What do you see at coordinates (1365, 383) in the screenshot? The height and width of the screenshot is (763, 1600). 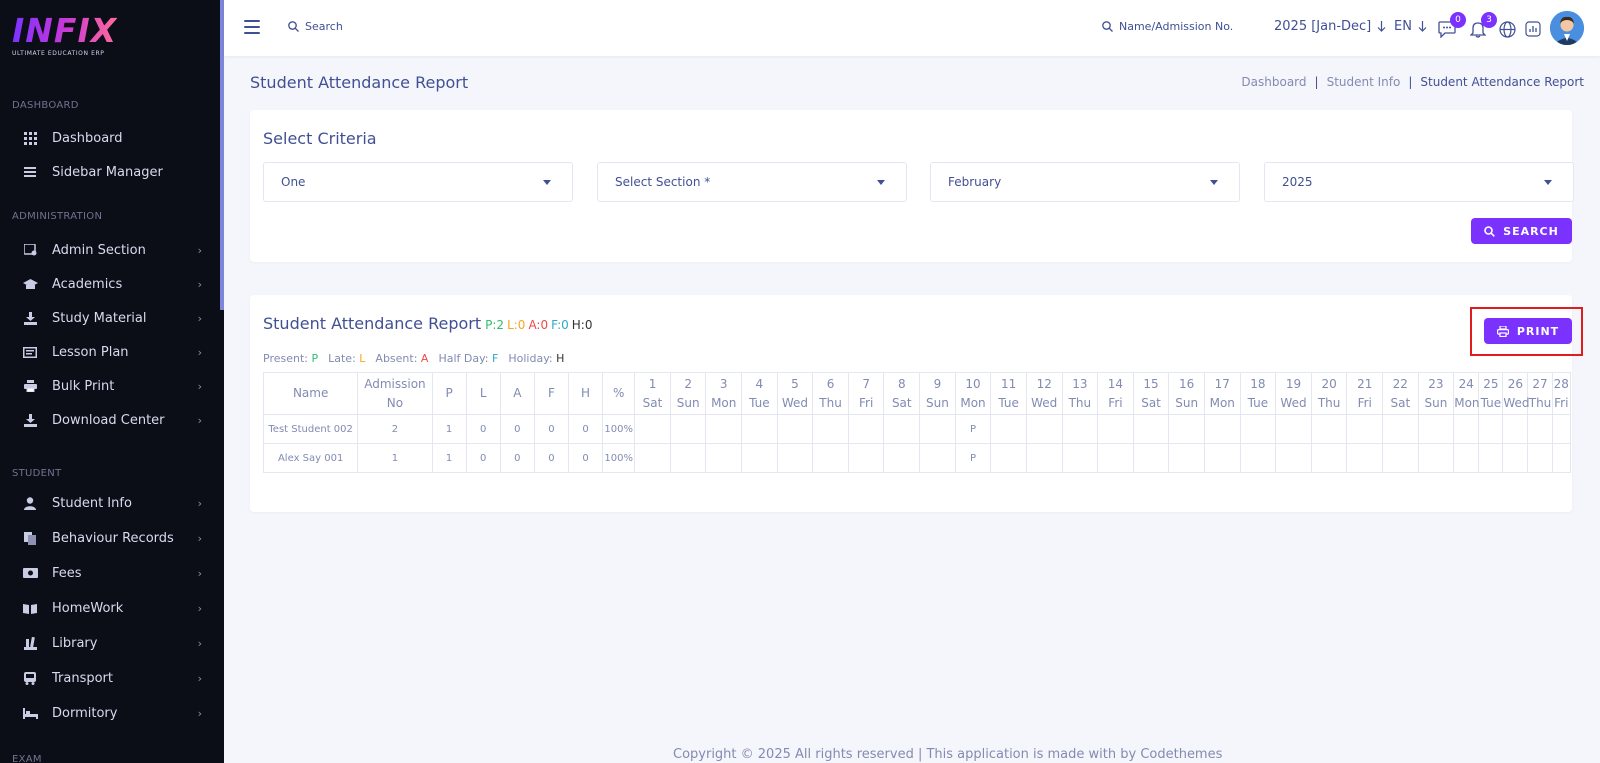 I see `day-number: 21` at bounding box center [1365, 383].